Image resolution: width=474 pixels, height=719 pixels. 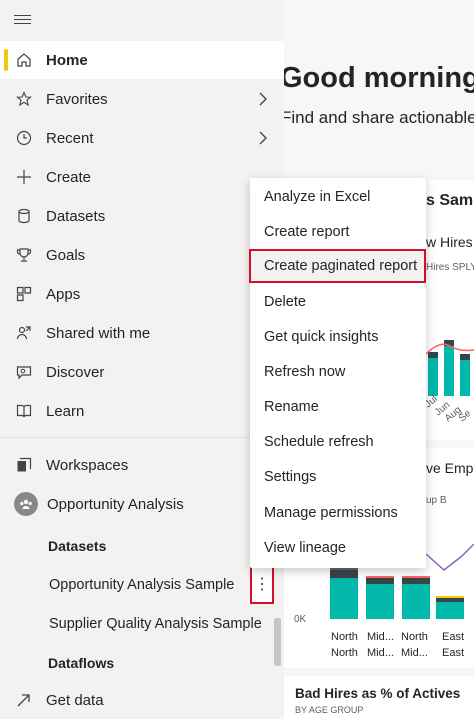 What do you see at coordinates (24, 177) in the screenshot?
I see `plus-icon` at bounding box center [24, 177].